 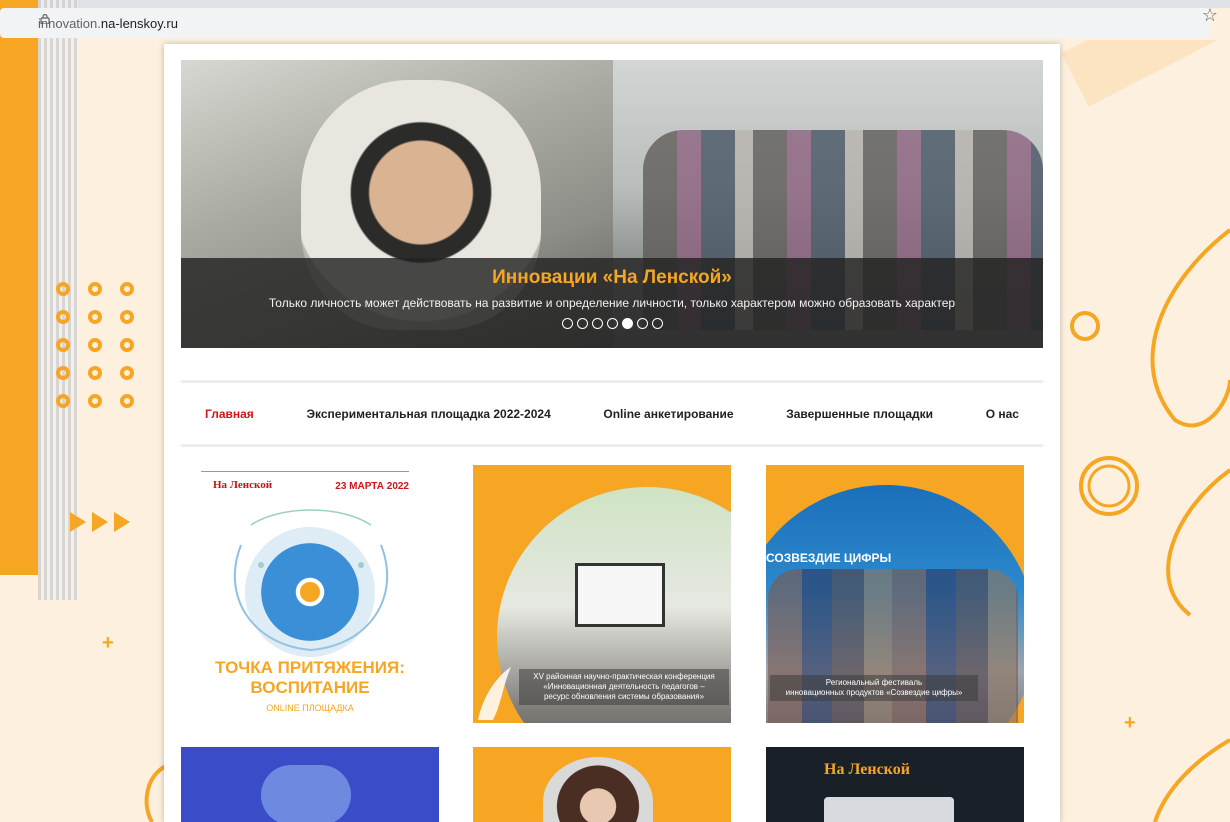 What do you see at coordinates (624, 696) in the screenshot?
I see `conference-caption-line3: ресурс обновления системы образования»` at bounding box center [624, 696].